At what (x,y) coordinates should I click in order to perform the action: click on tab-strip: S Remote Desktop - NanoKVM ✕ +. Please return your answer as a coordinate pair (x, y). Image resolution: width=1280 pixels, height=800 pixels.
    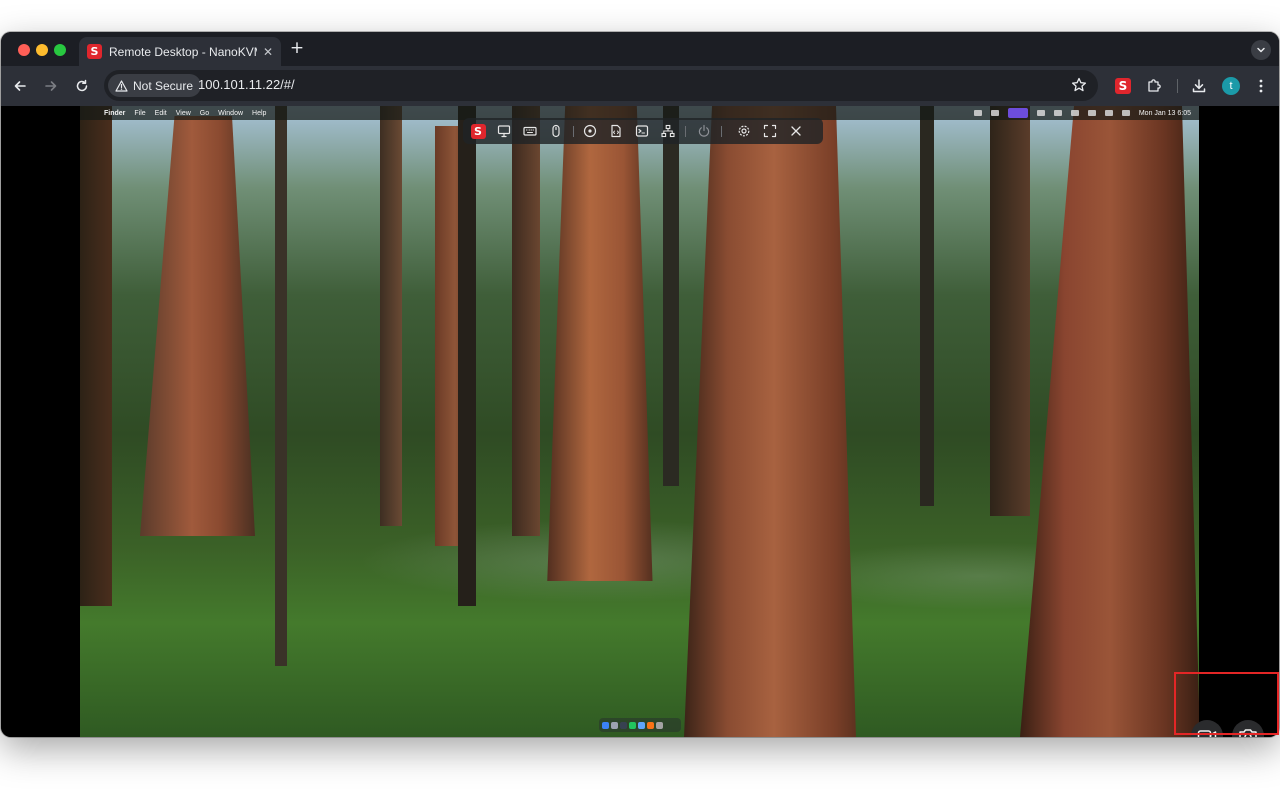
    Looking at the image, I should click on (640, 49).